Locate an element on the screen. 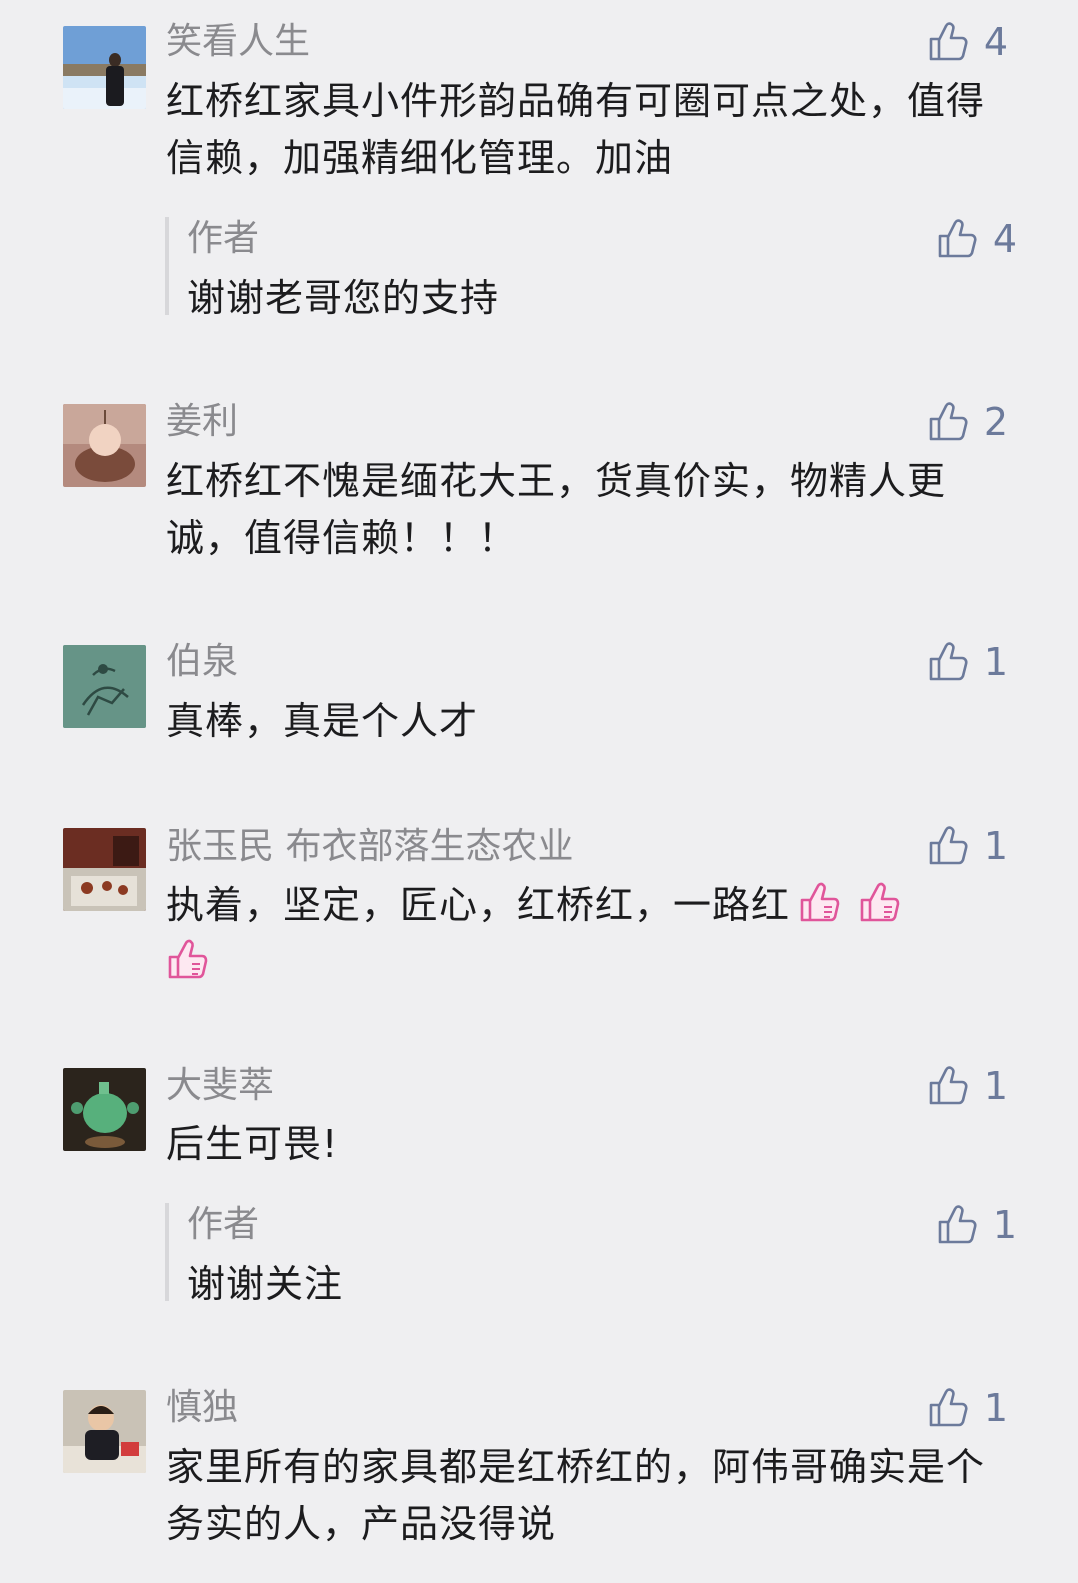  comment-text: 家里所有的家具都是红桥红的，阿伟哥确实是个务实的人，产品没得说 is located at coordinates (576, 1495).